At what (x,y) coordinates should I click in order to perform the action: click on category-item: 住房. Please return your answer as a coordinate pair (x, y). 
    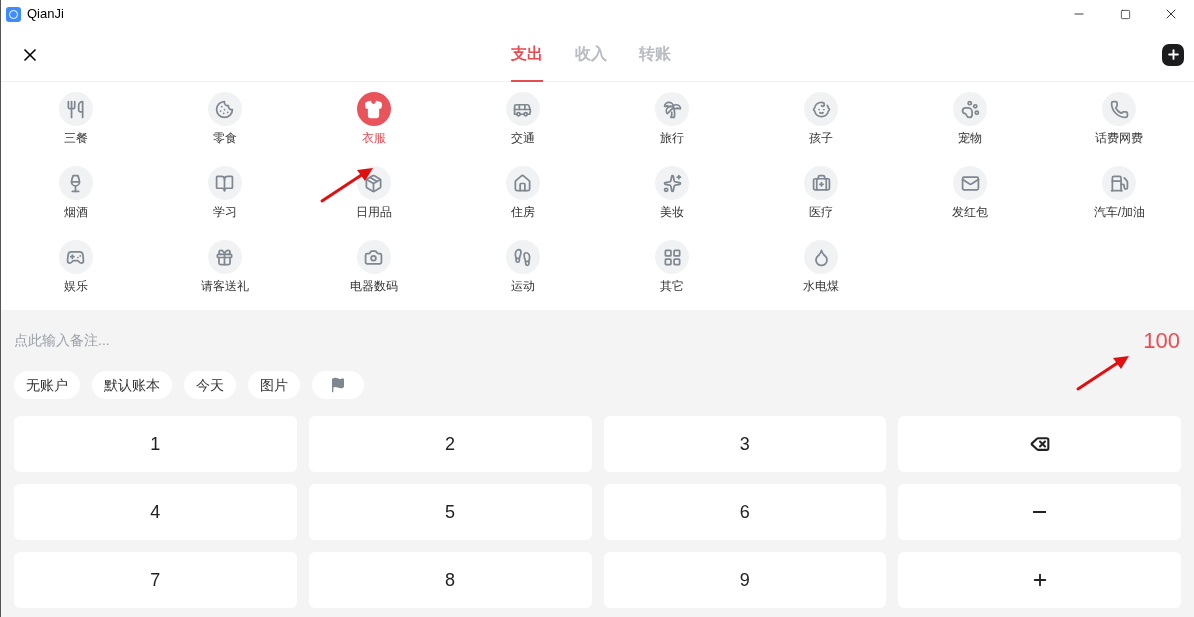
    Looking at the image, I should click on (523, 203).